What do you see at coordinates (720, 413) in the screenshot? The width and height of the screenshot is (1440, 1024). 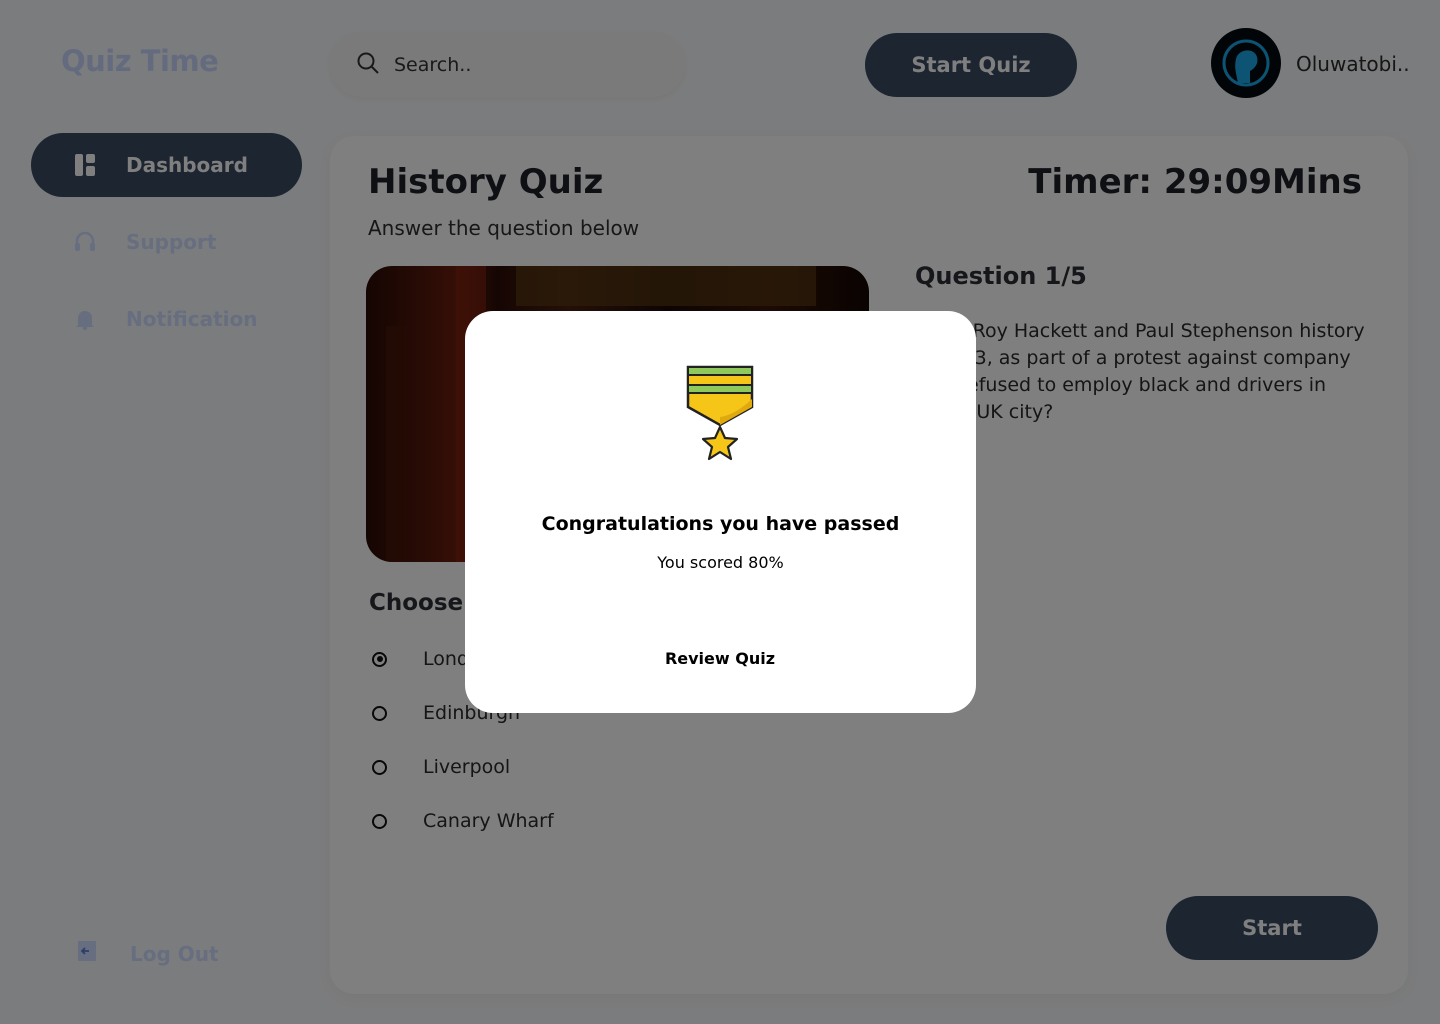 I see `medal-icon` at bounding box center [720, 413].